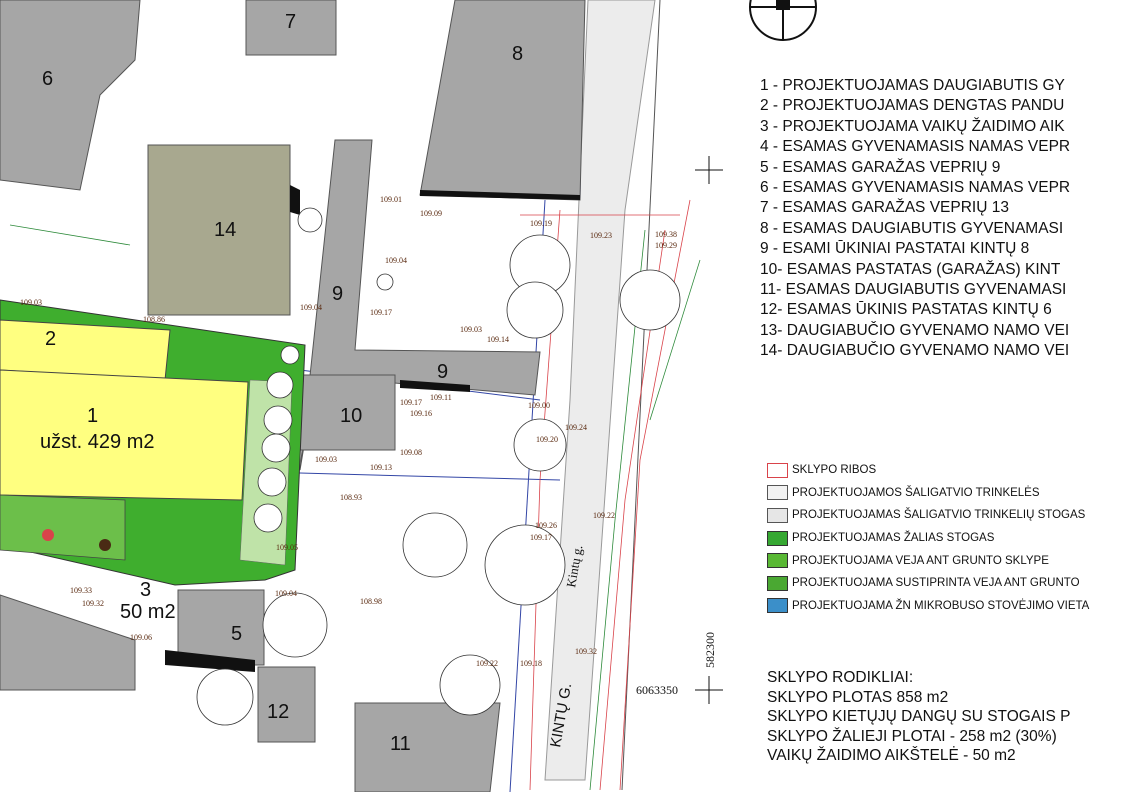  I want to click on elevation-label: 109.01, so click(391, 199).